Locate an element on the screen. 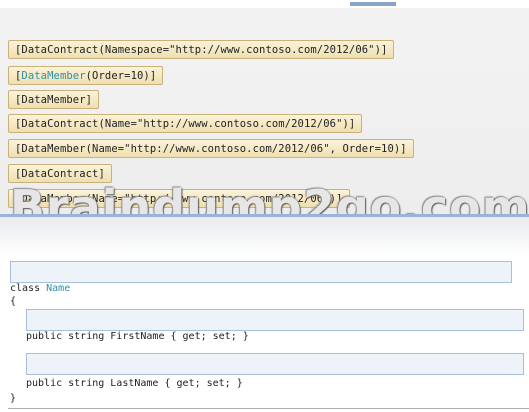 The image size is (529, 412). close-brace: } is located at coordinates (13, 398).